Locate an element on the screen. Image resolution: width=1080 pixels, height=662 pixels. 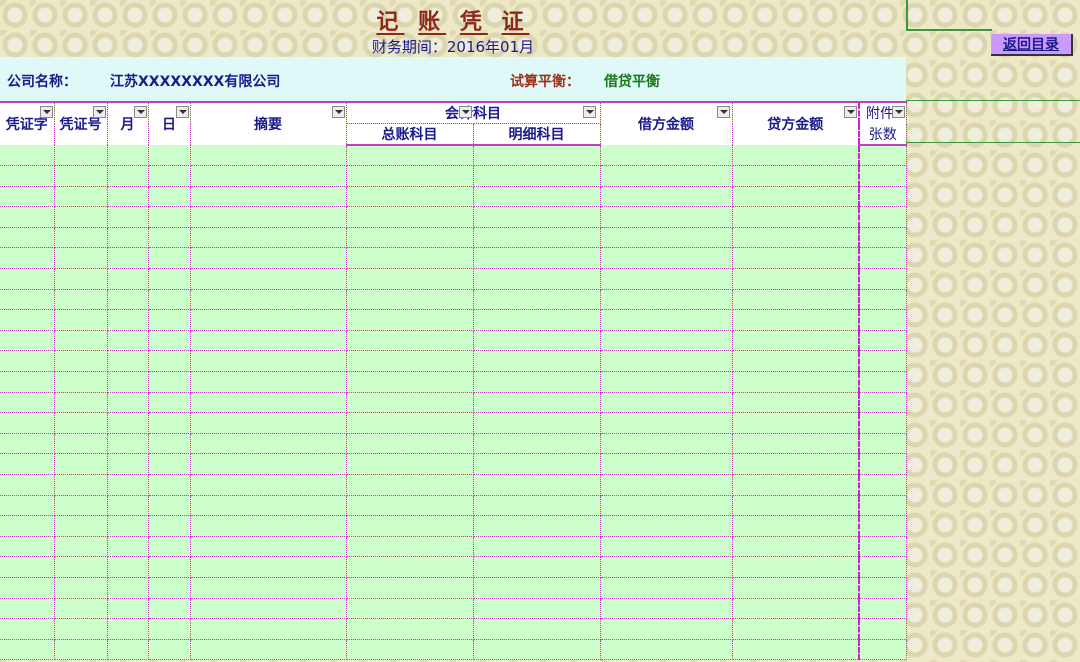
col-detail-account: 明细科目 is located at coordinates (537, 134).